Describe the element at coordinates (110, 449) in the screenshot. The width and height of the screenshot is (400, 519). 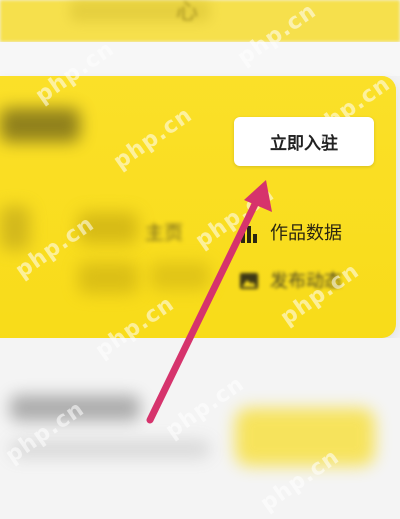
I see `bottom-subtitle-blur` at that location.